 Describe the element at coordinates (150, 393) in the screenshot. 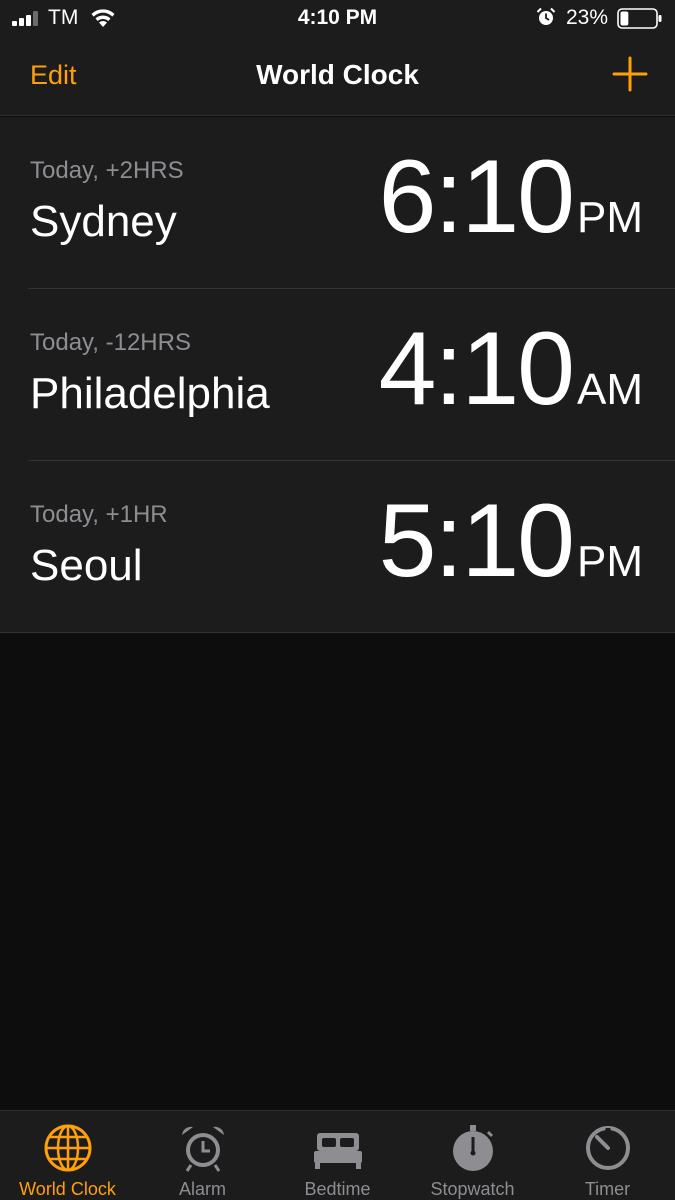

I see `clock-city: Philadelphia` at that location.